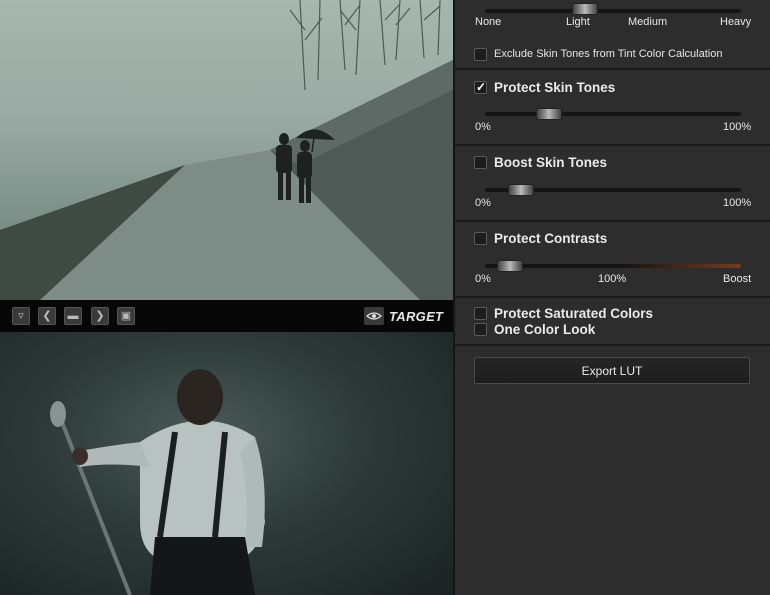 Image resolution: width=770 pixels, height=595 pixels. What do you see at coordinates (374, 316) in the screenshot?
I see `eye-icon` at bounding box center [374, 316].